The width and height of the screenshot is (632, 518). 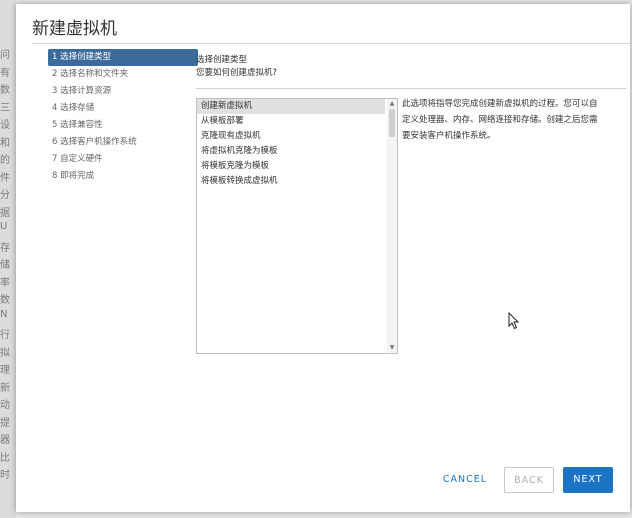 What do you see at coordinates (123, 108) in the screenshot?
I see `wizard-step-4: 4 选择存储` at bounding box center [123, 108].